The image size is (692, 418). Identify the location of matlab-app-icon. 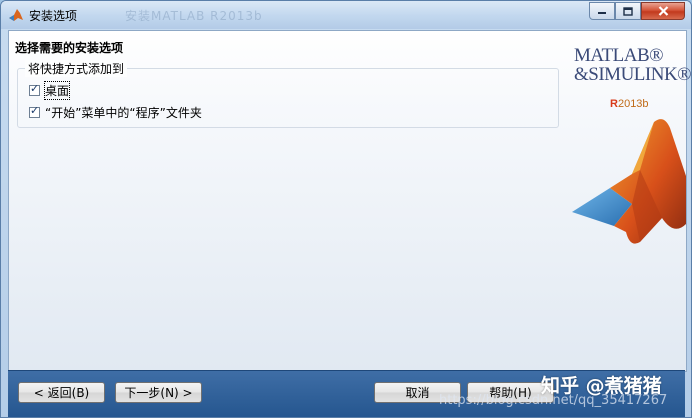
(16, 15).